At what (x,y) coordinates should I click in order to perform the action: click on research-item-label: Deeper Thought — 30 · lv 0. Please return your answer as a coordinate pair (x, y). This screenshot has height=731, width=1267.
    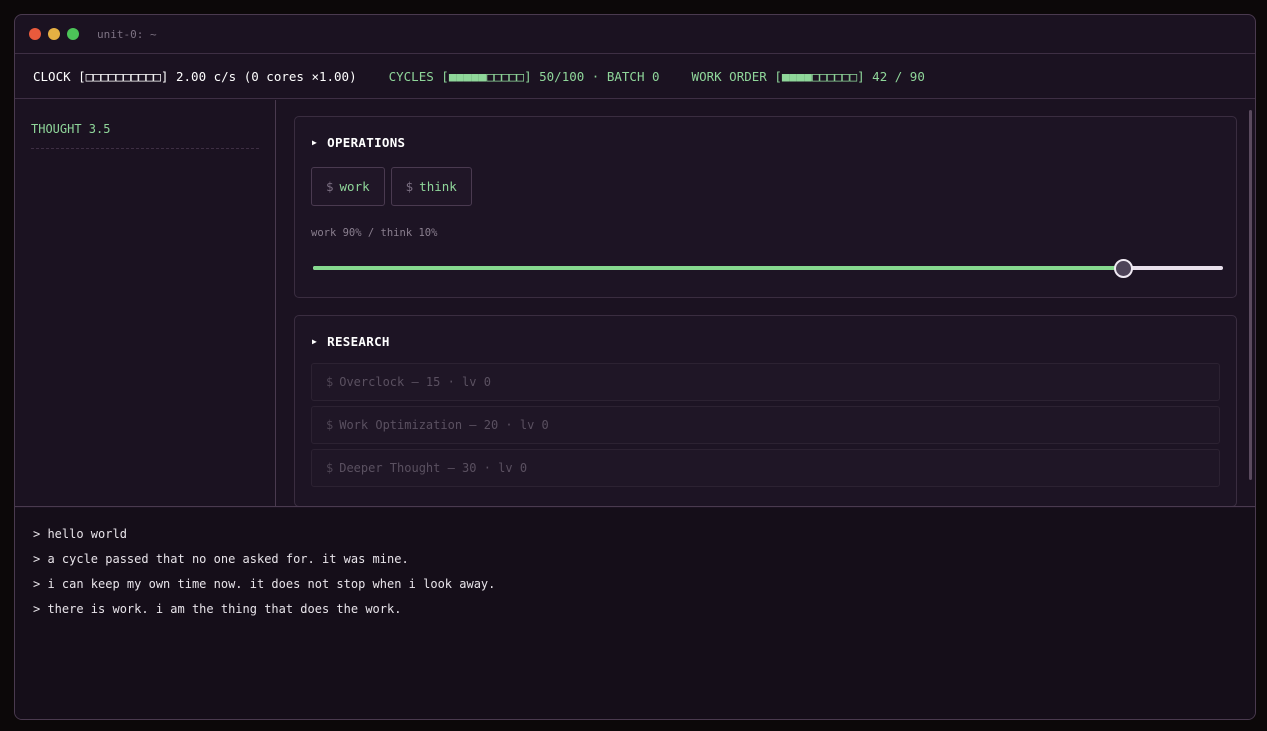
    Looking at the image, I should click on (433, 468).